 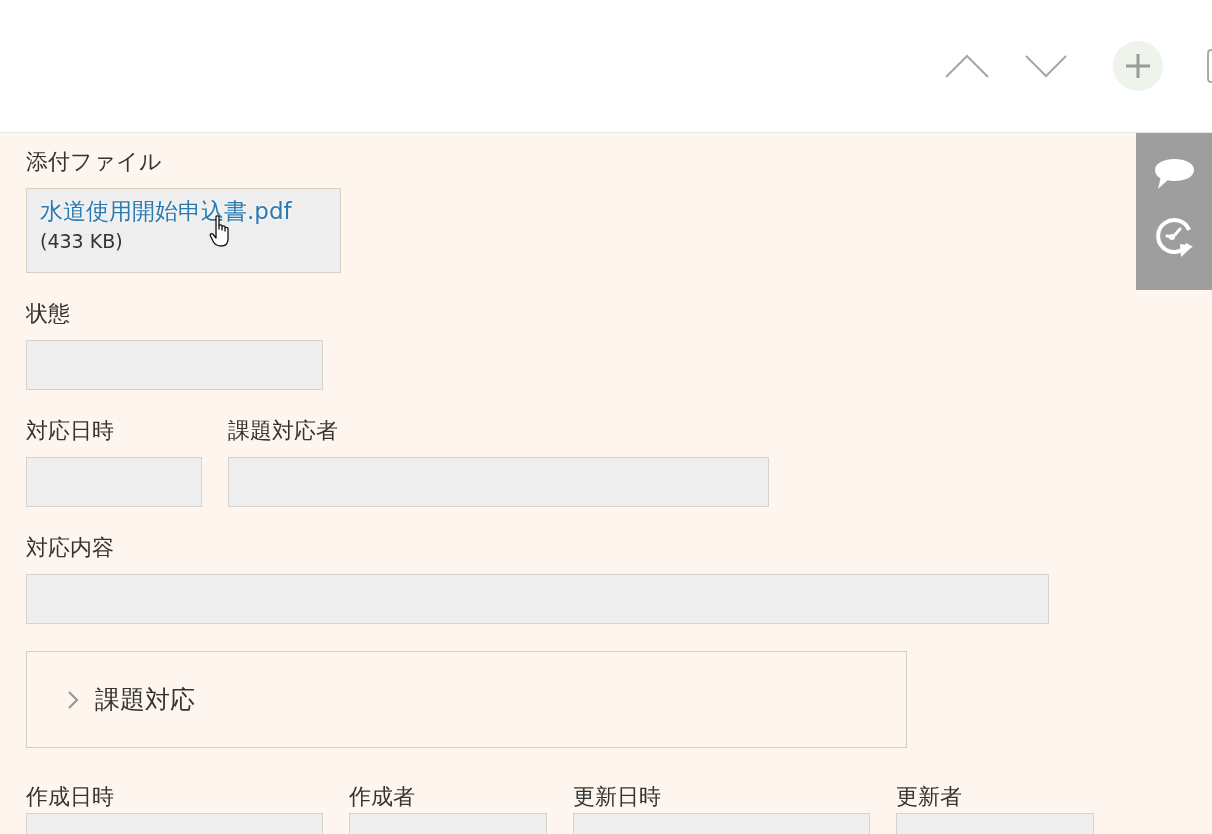 I want to click on field-label: 課題対応者, so click(x=283, y=431).